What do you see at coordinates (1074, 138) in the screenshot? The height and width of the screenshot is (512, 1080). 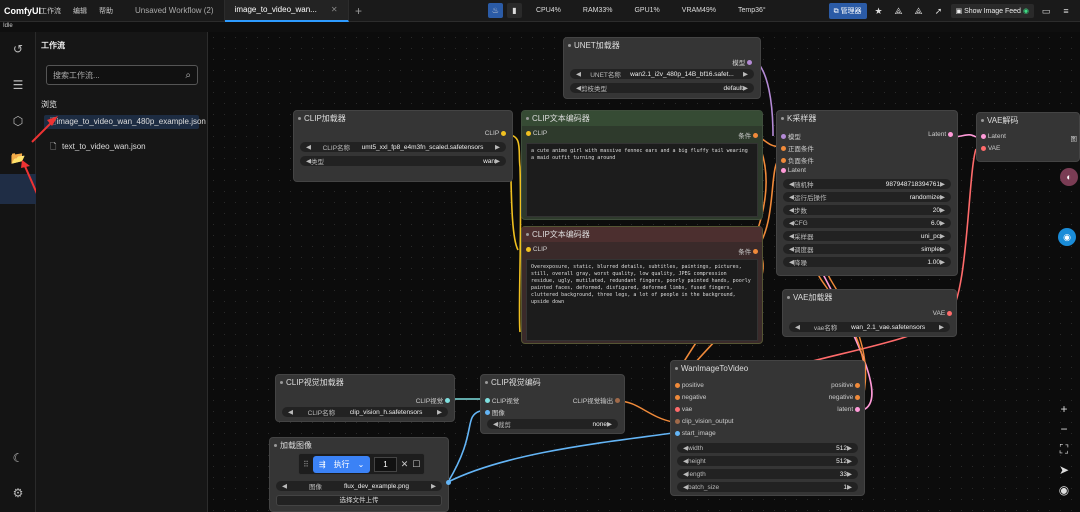 I see `output-image: 图` at bounding box center [1074, 138].